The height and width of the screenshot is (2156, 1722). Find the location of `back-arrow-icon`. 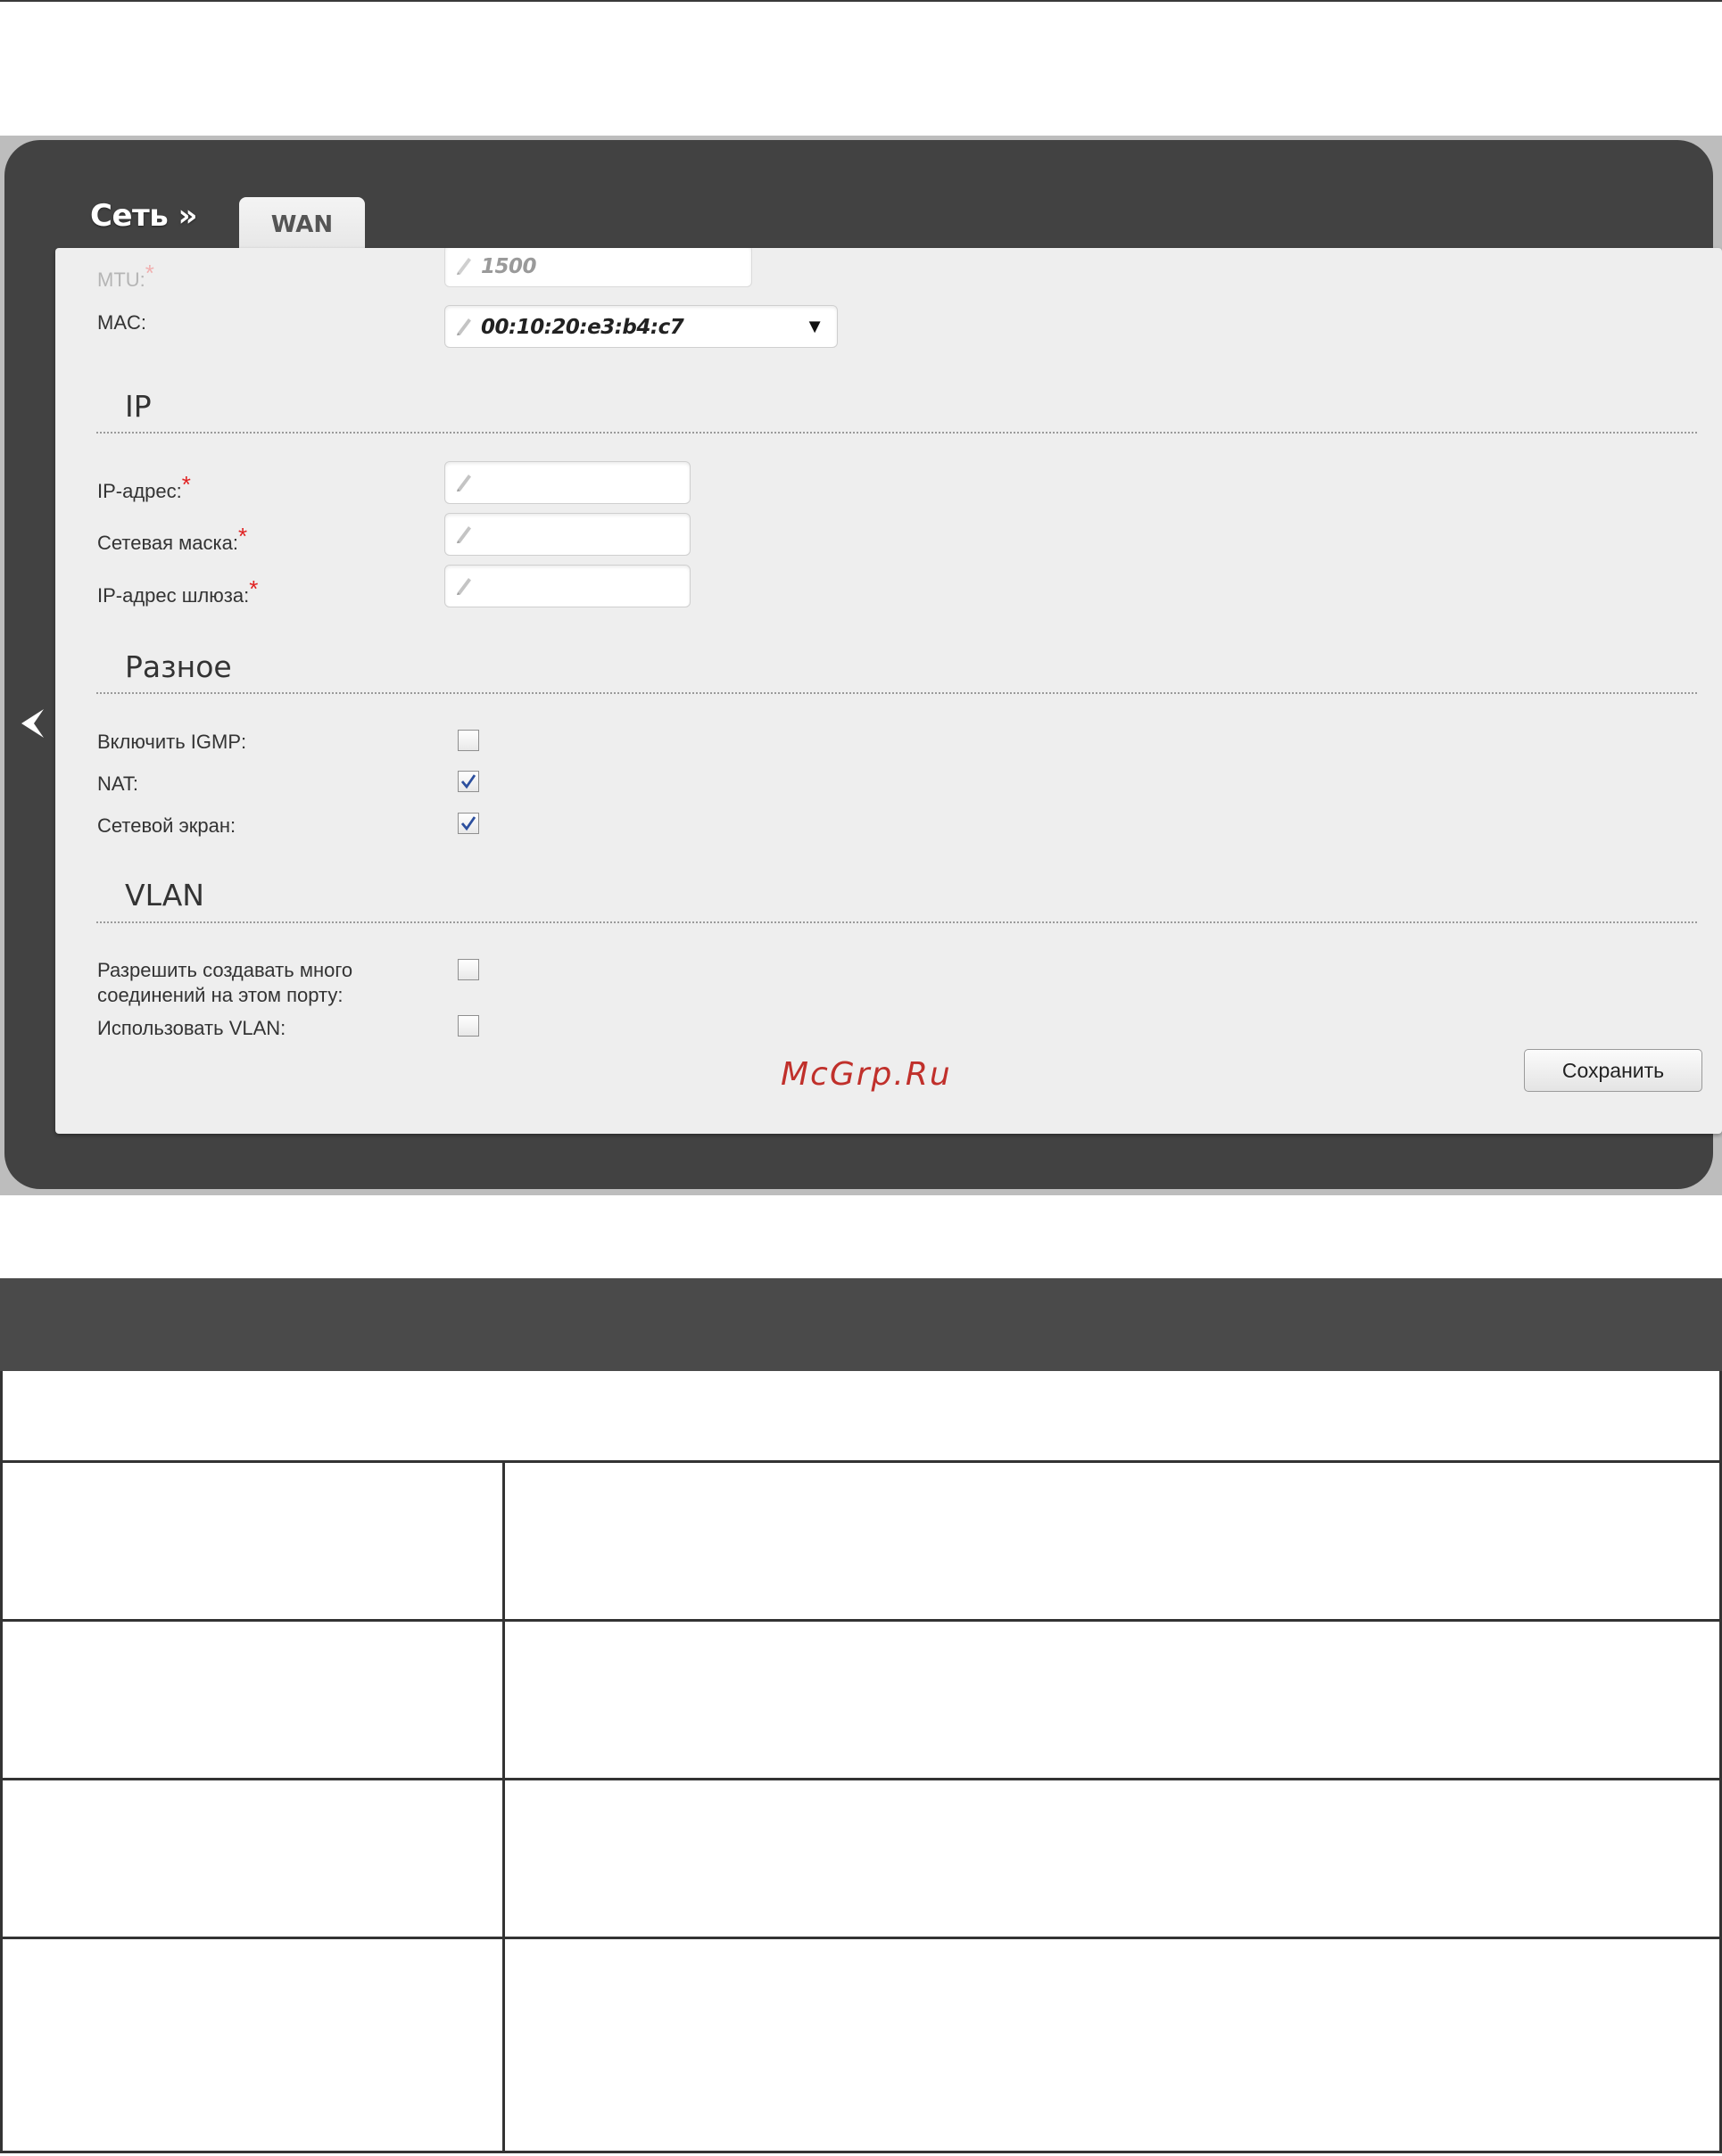

back-arrow-icon is located at coordinates (32, 723).